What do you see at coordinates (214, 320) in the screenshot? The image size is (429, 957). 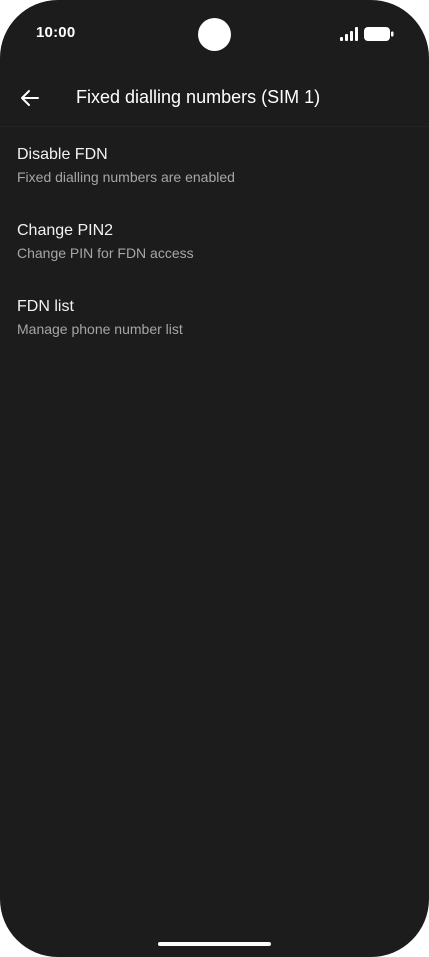 I see `fdn-list-item: FDN list Manage phone number list` at bounding box center [214, 320].